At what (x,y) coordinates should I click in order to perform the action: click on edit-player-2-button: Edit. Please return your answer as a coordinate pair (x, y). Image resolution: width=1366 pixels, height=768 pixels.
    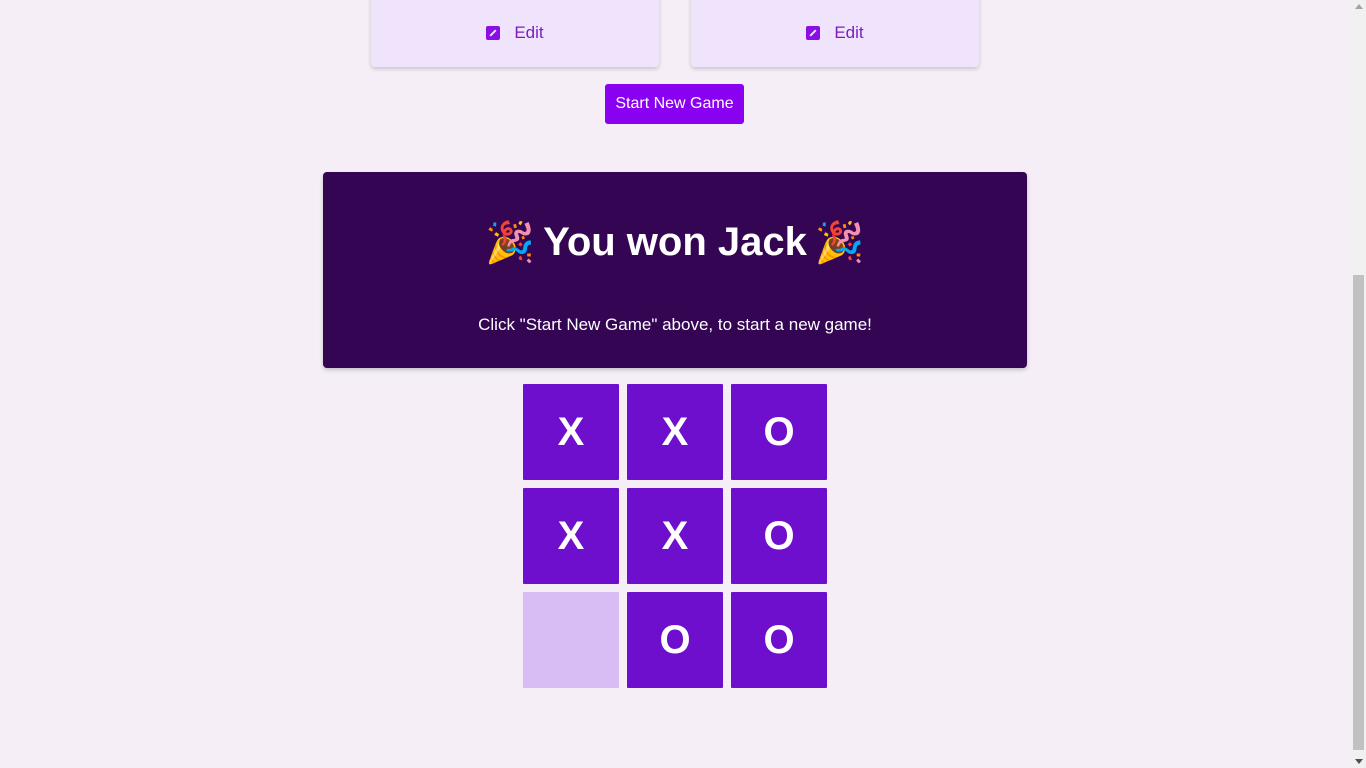
    Looking at the image, I should click on (835, 33).